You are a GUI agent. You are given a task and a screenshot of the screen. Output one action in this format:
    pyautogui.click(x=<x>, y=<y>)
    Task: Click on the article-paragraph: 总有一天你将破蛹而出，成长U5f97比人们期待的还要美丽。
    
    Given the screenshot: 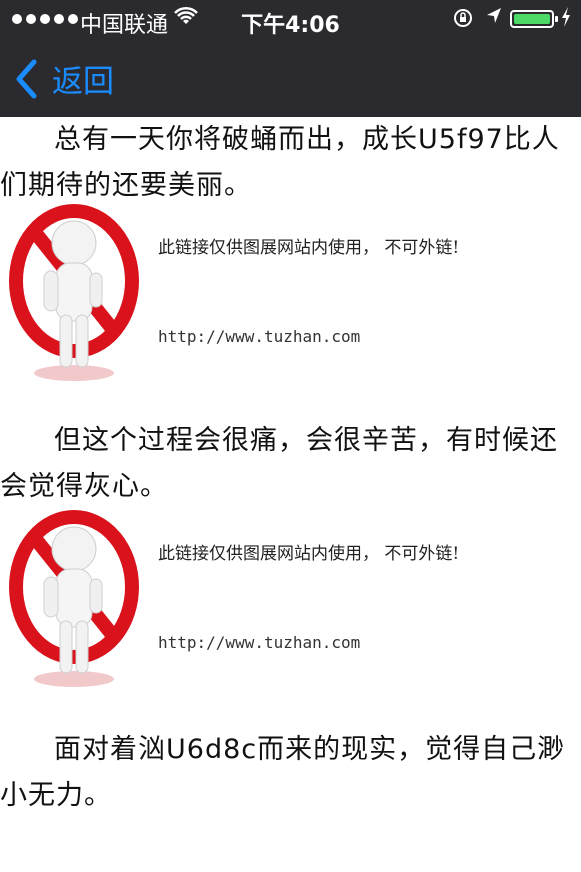 What is the action you would take?
    pyautogui.click(x=280, y=162)
    